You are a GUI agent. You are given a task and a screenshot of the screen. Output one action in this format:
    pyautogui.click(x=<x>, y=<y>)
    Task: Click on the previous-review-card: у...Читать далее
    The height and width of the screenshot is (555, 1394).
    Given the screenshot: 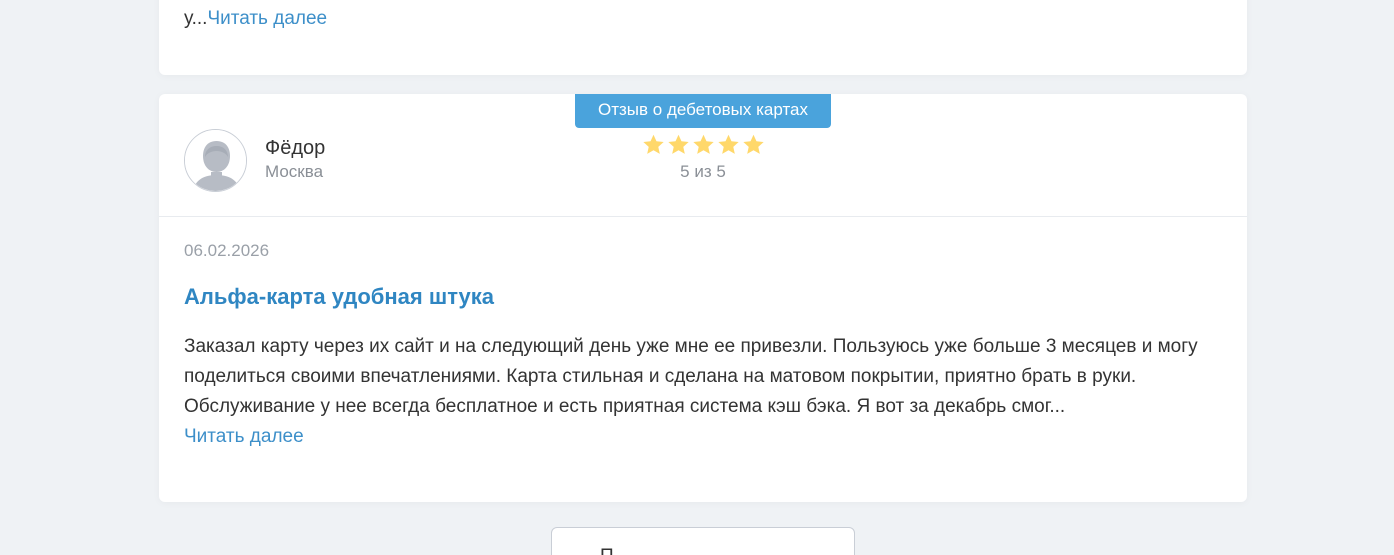 What is the action you would take?
    pyautogui.click(x=703, y=37)
    